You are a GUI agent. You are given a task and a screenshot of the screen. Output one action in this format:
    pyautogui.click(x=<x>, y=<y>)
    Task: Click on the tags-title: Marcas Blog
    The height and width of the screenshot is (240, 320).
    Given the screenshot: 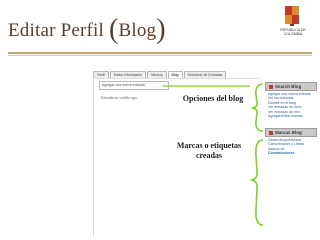 What is the action you would take?
    pyautogui.click(x=288, y=132)
    